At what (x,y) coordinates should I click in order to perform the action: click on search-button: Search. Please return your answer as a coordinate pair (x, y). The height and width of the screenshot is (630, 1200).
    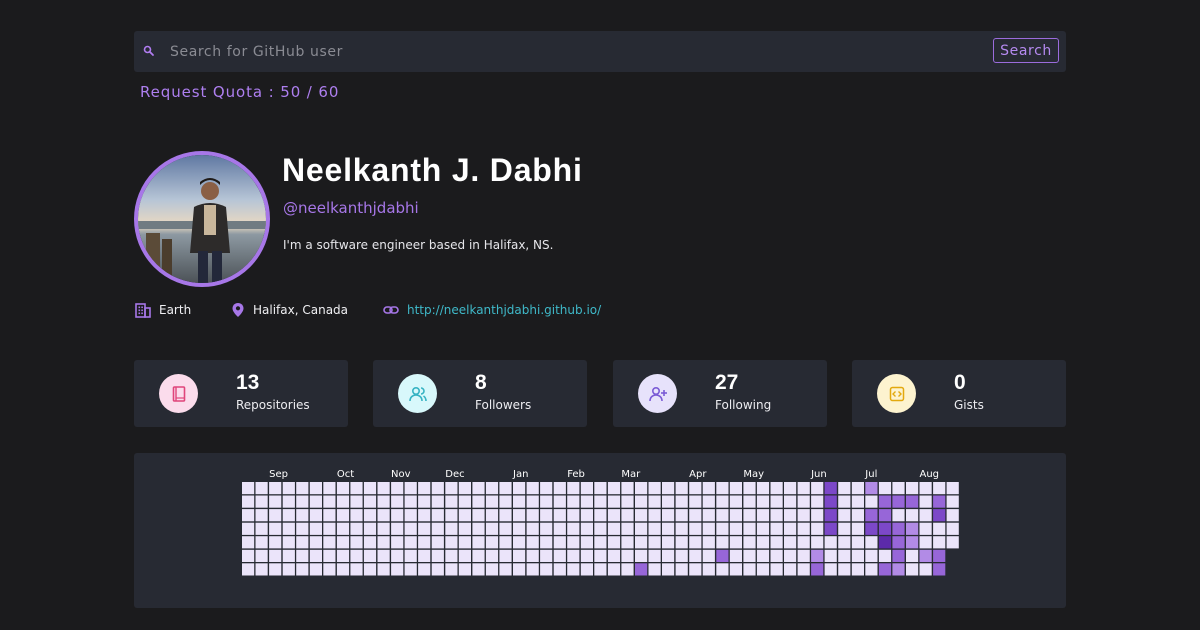
    Looking at the image, I should click on (1026, 50).